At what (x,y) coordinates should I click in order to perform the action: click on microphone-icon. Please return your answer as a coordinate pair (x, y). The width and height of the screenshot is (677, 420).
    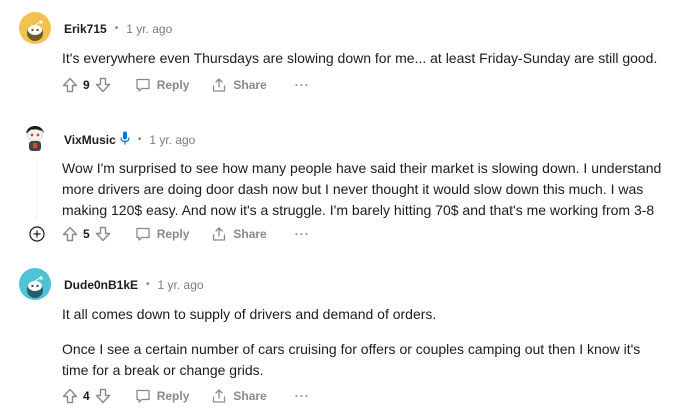
    Looking at the image, I should click on (125, 140).